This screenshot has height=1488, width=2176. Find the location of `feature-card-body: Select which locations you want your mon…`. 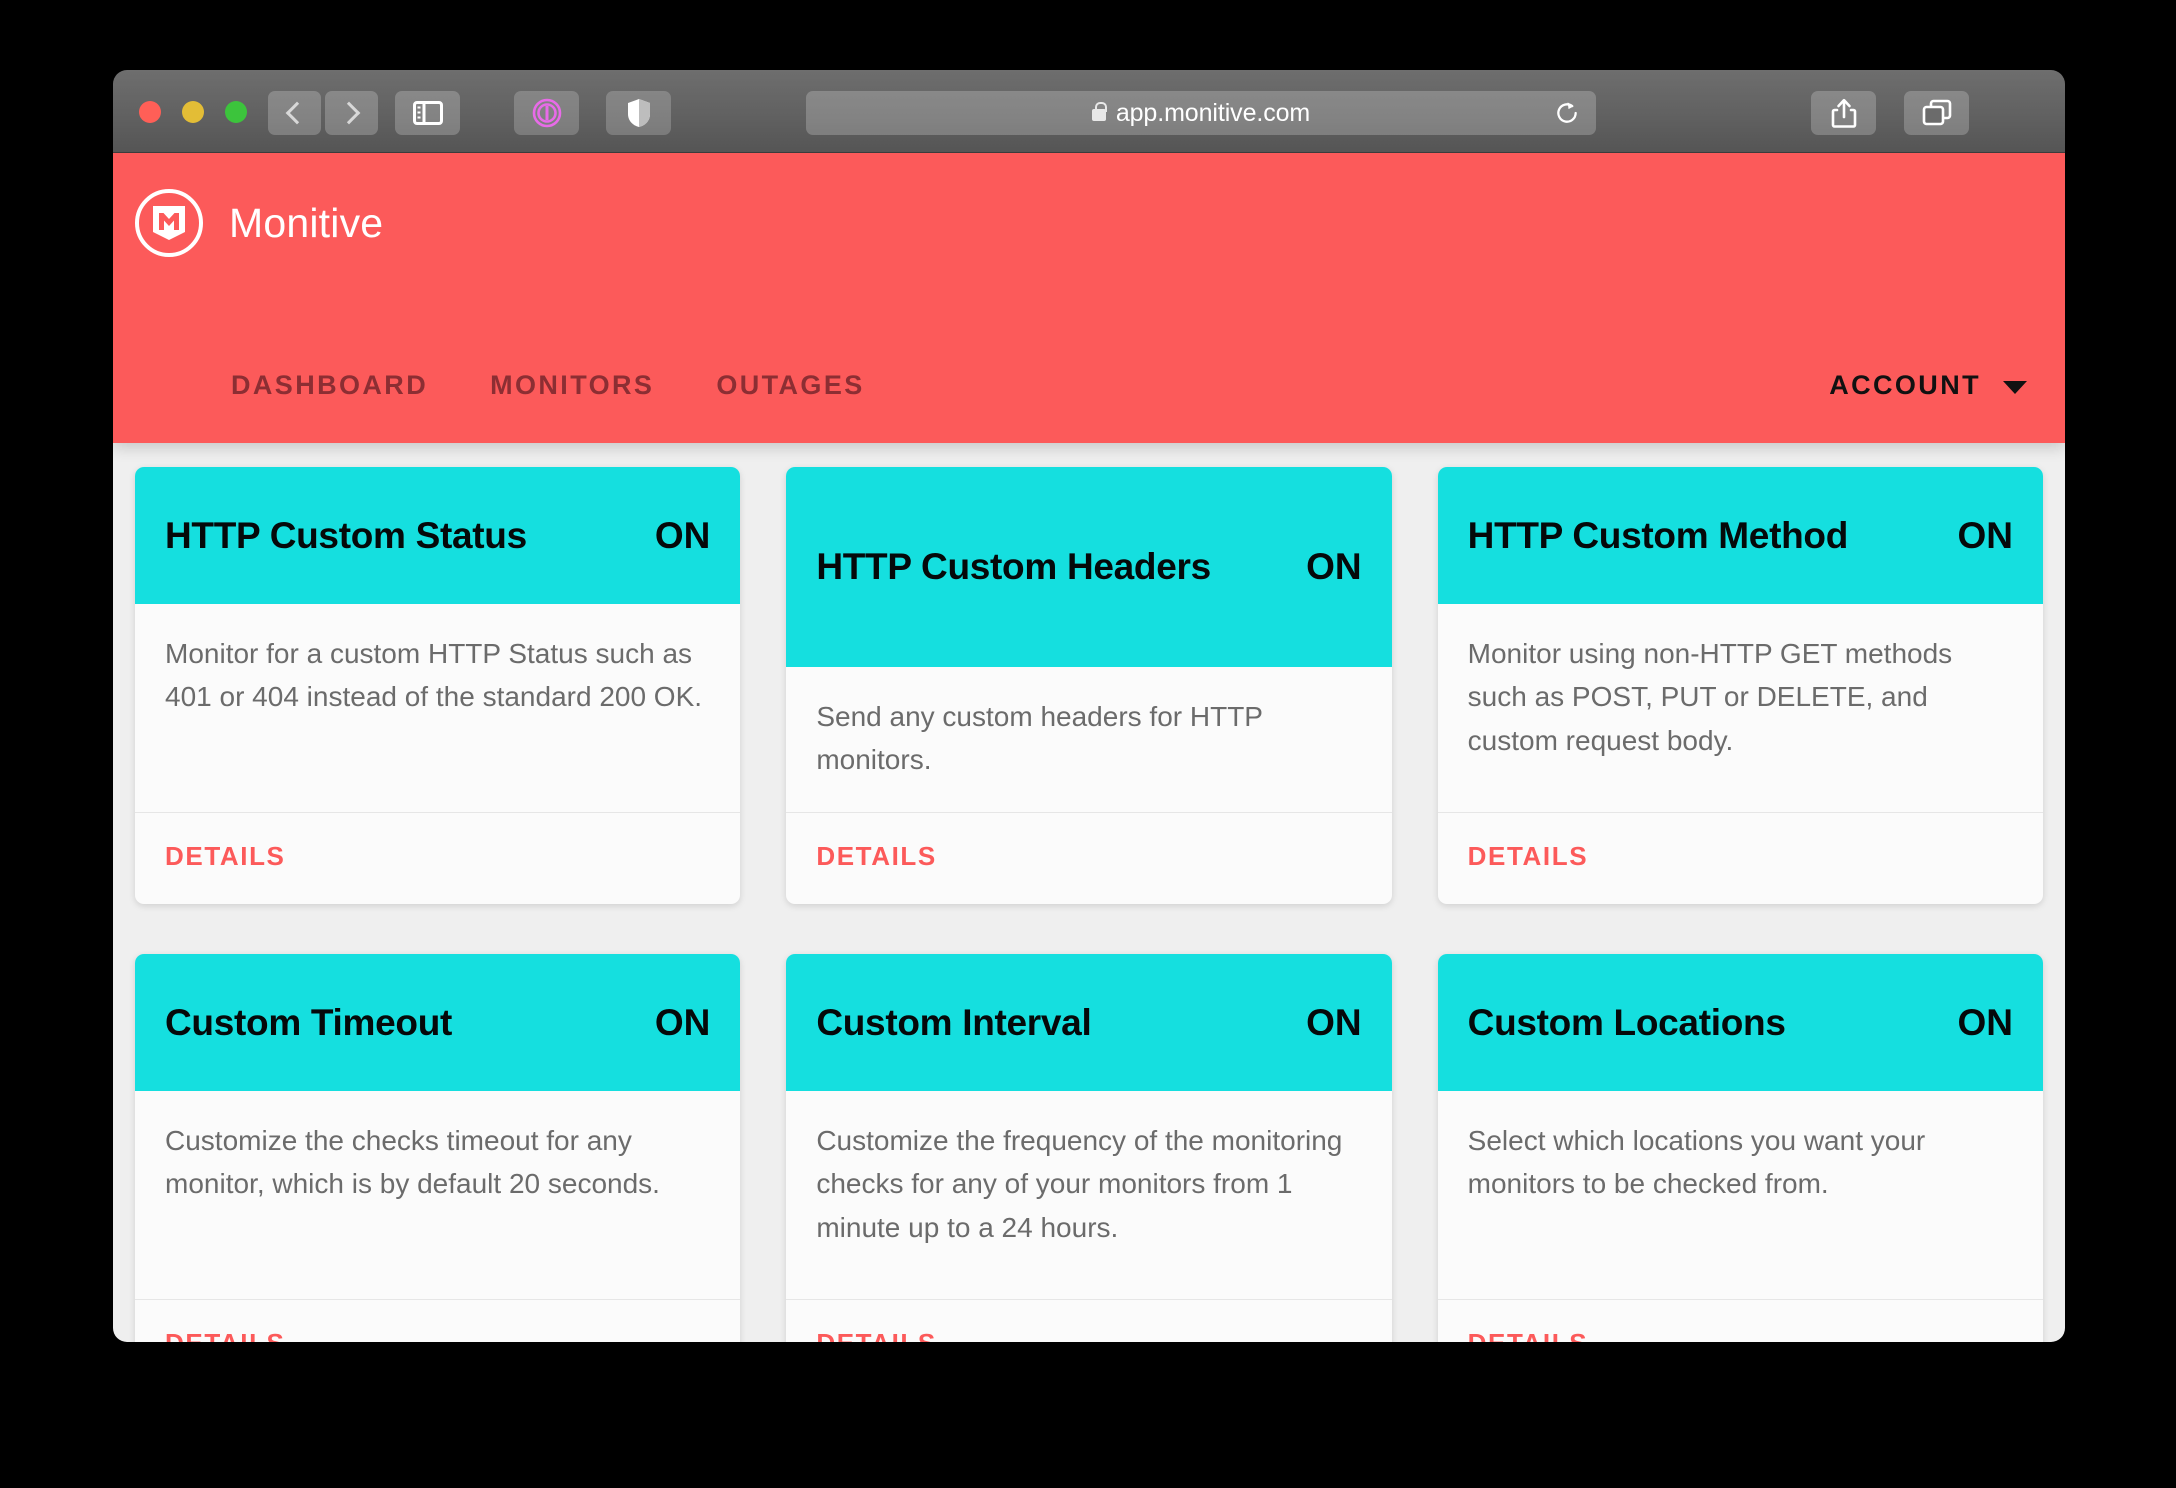

feature-card-body: Select which locations you want your mon… is located at coordinates (1740, 1195).